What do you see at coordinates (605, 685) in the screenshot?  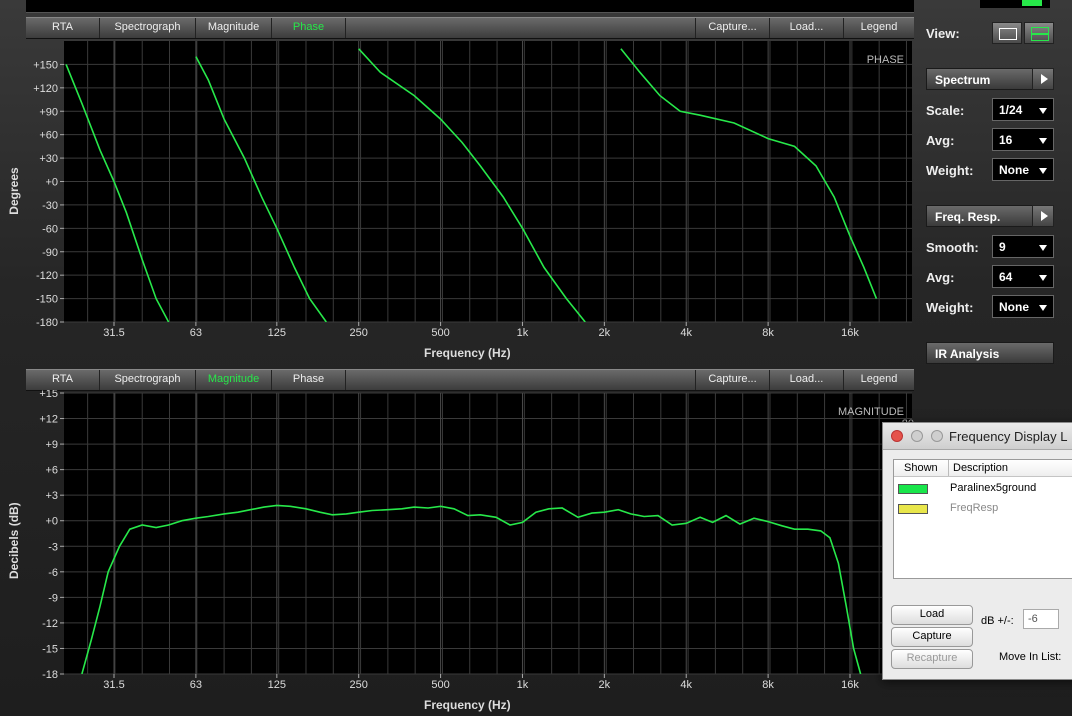 I see `x-tick-label: 2k` at bounding box center [605, 685].